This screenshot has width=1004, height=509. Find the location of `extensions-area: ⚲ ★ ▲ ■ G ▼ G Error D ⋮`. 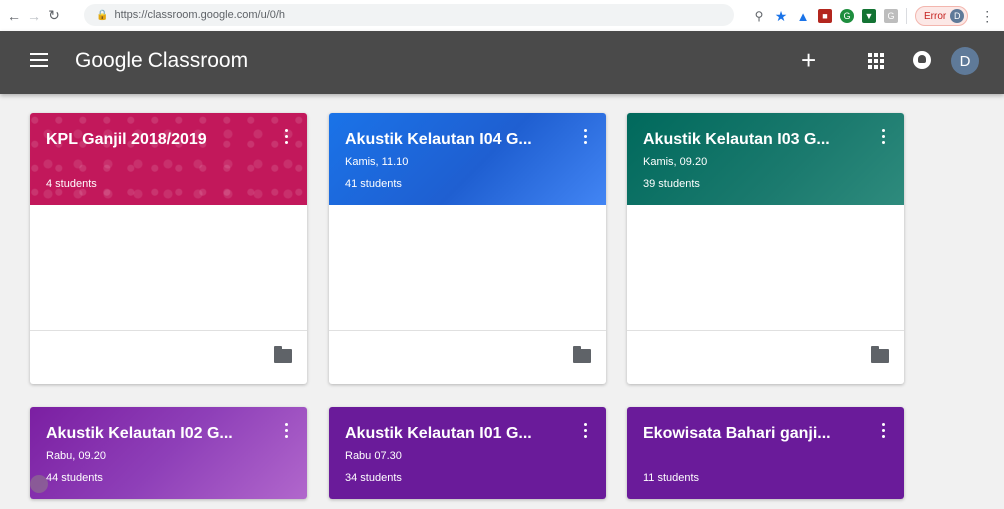

extensions-area: ⚲ ★ ▲ ■ G ▼ G Error D ⋮ is located at coordinates (873, 16).